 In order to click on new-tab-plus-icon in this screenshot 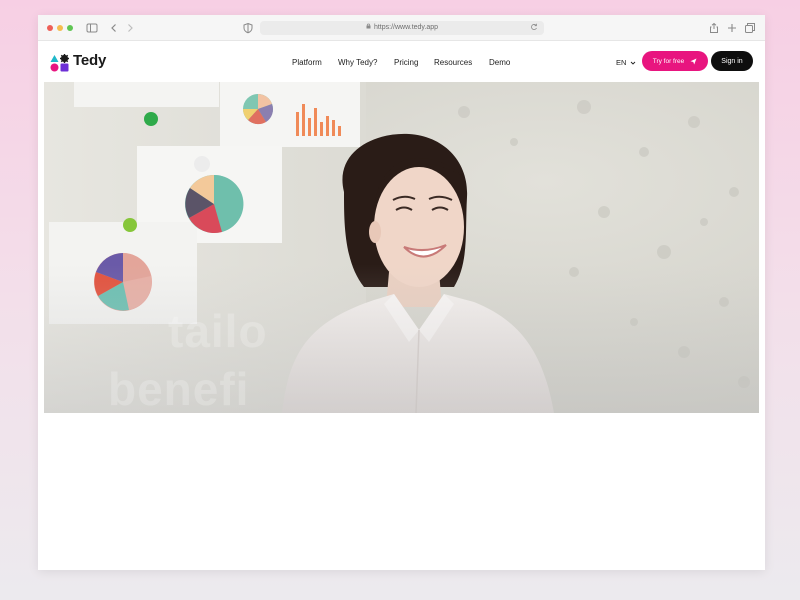, I will do `click(733, 28)`.